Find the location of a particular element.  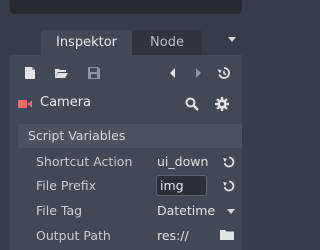

history-forward-icon is located at coordinates (198, 73).